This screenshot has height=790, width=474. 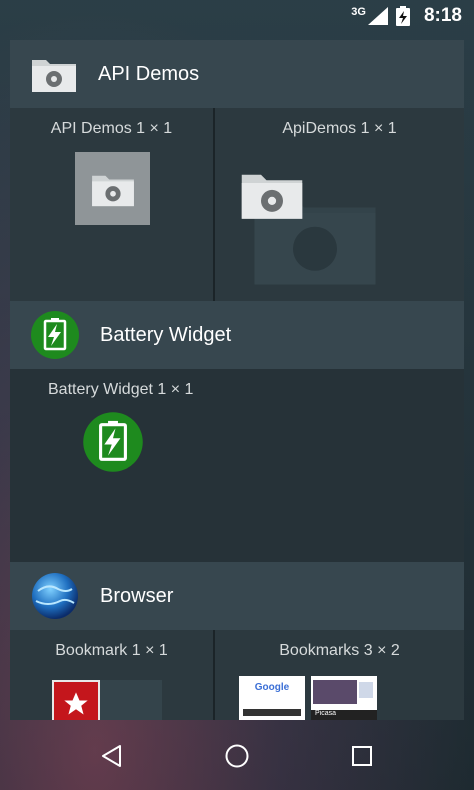 I want to click on widget-thumbnail, so click(x=112, y=188).